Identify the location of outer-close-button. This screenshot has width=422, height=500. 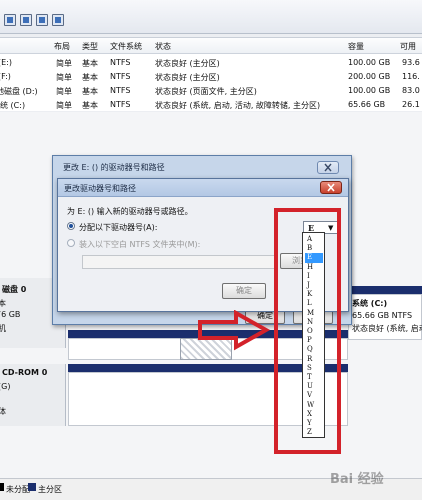
(328, 167).